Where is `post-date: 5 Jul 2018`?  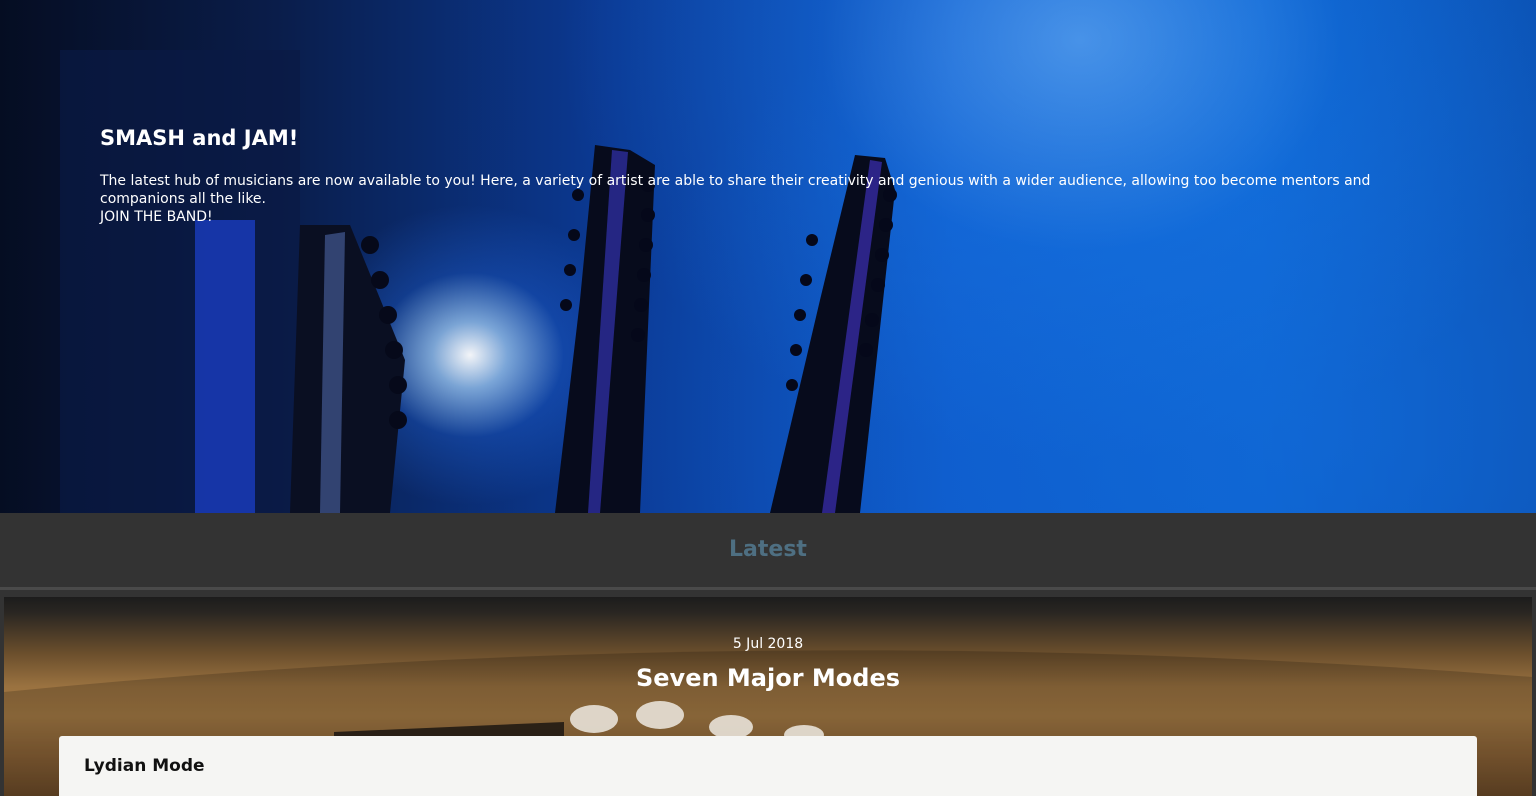
post-date: 5 Jul 2018 is located at coordinates (768, 644).